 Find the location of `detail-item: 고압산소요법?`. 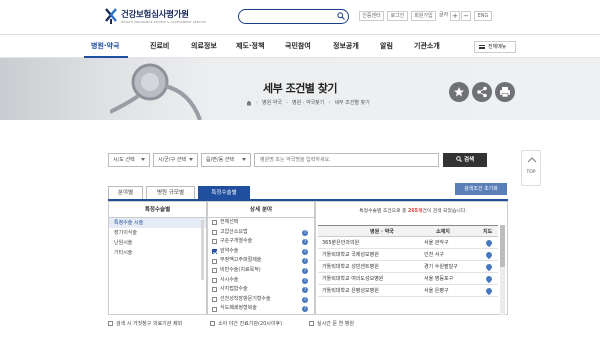

detail-item: 고압산소요법? is located at coordinates (261, 233).